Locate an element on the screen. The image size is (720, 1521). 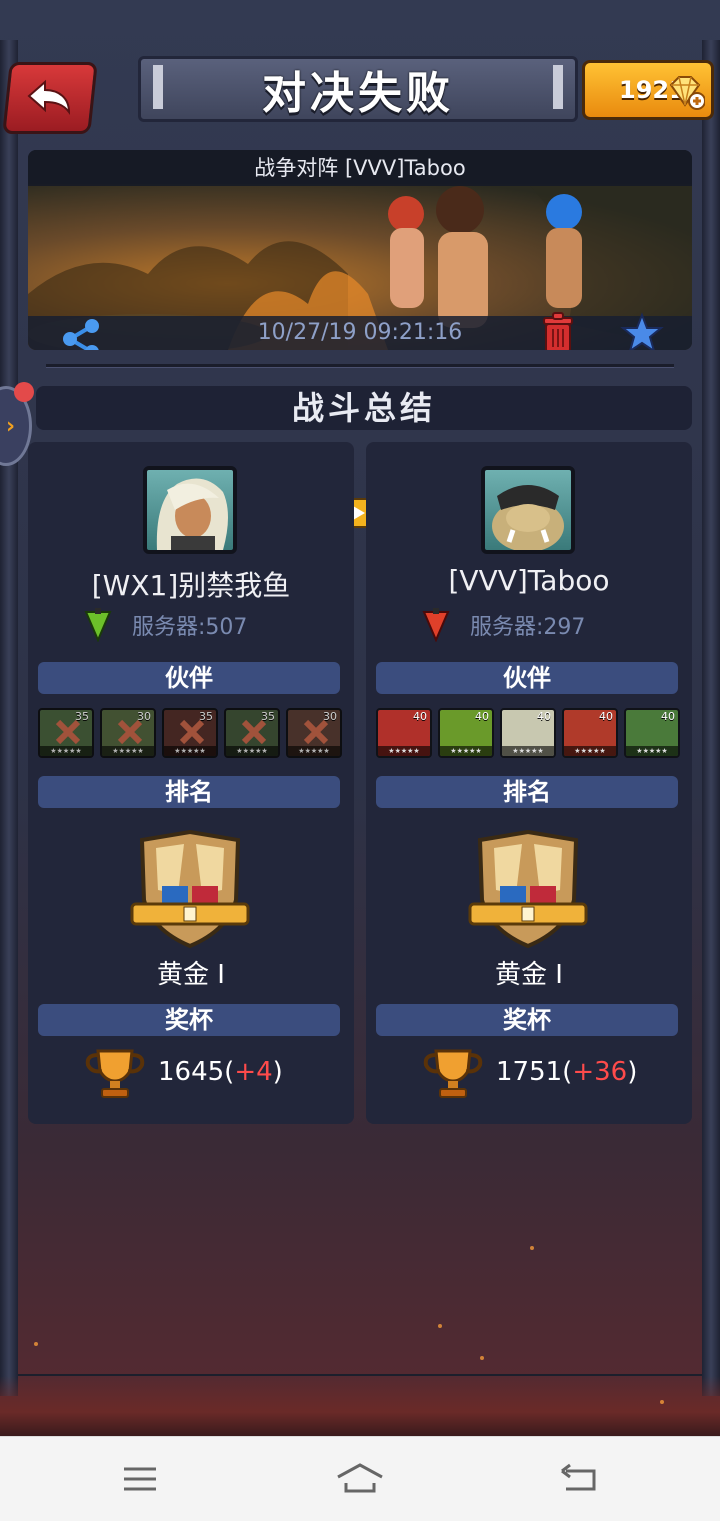
battle-replay-banner: 战争对阵 [VVV]Taboo 10/27/19 09:21:16 is located at coordinates (360, 250).